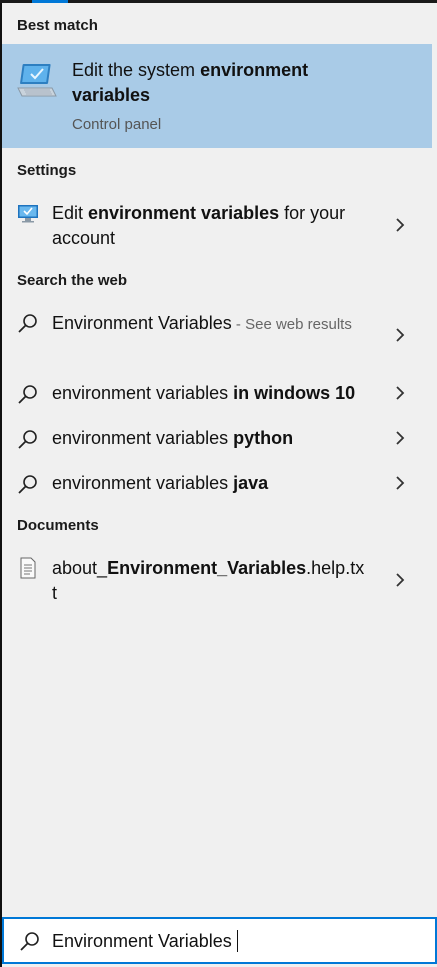 Image resolution: width=437 pixels, height=967 pixels. What do you see at coordinates (251, 483) in the screenshot?
I see `web-result-bold: java` at bounding box center [251, 483].